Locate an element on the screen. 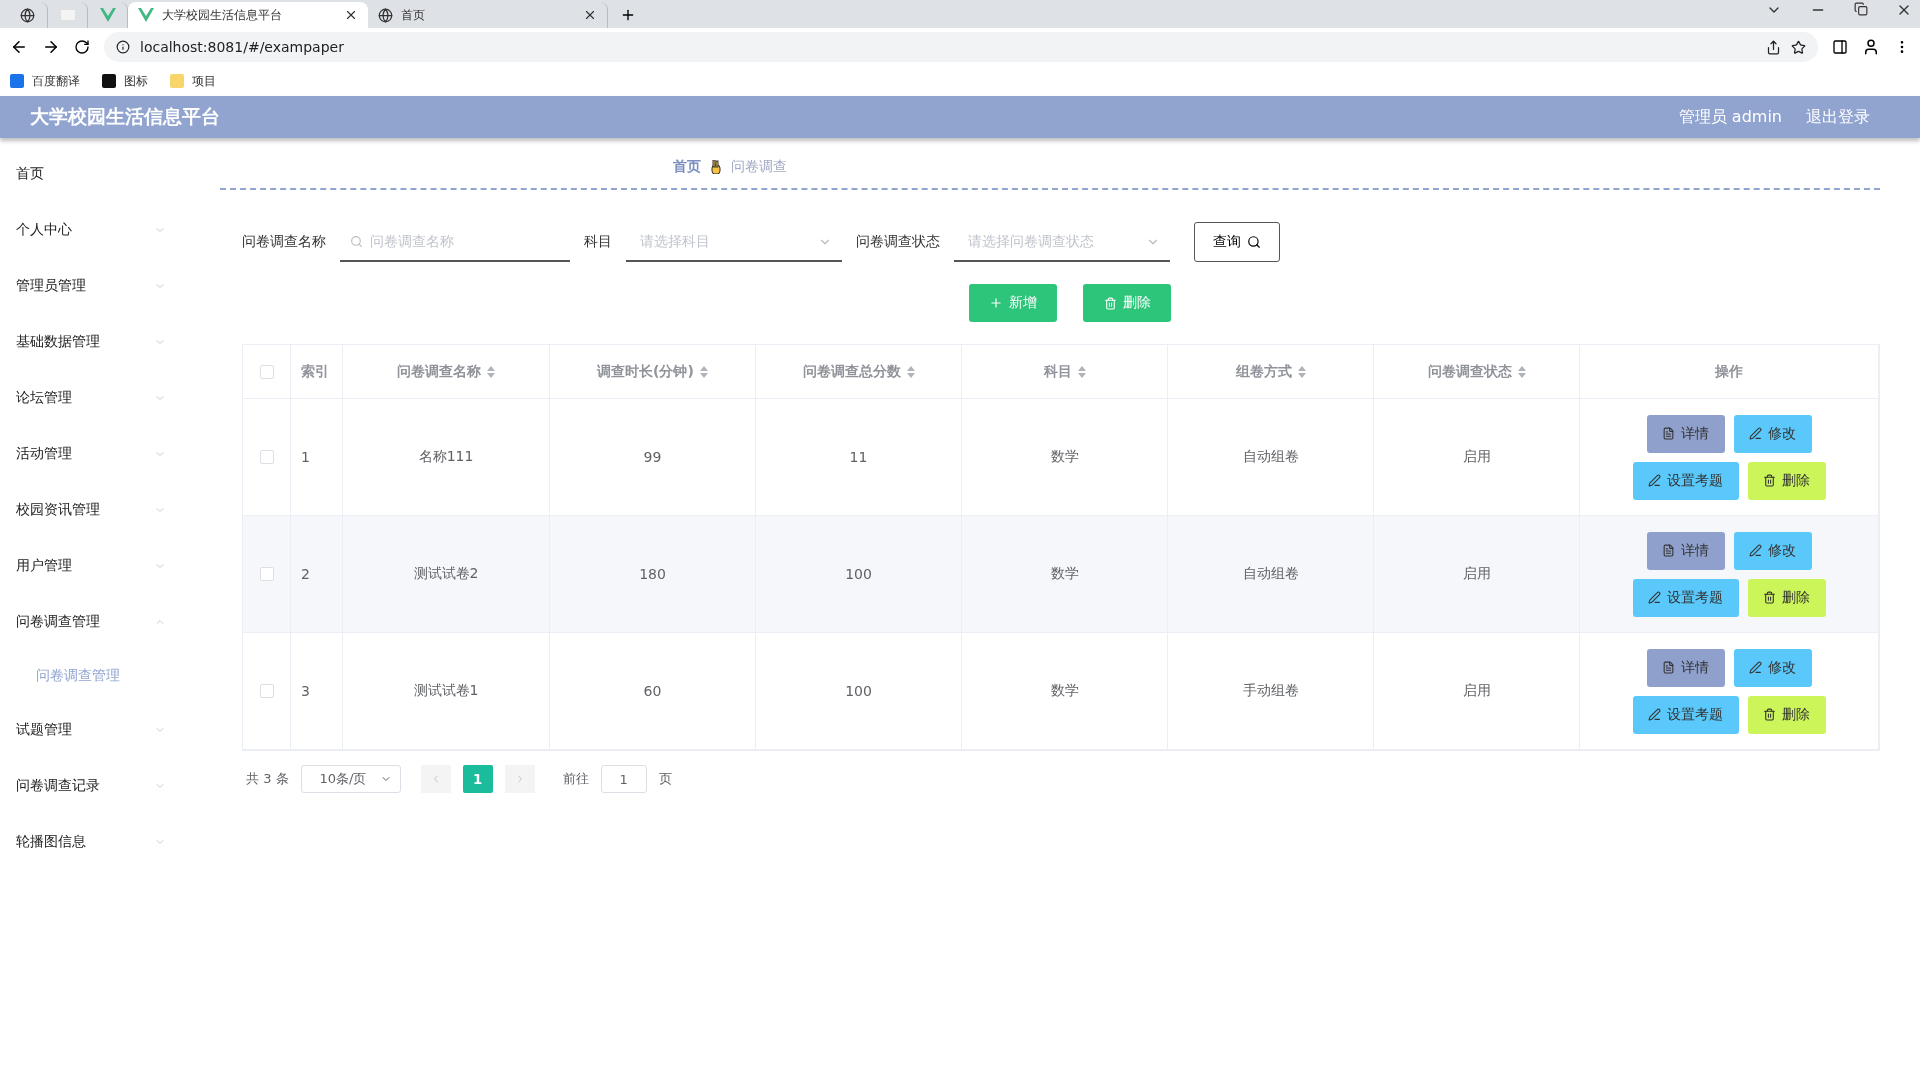 This screenshot has height=1072, width=1920. page-input: 1 is located at coordinates (623, 779).